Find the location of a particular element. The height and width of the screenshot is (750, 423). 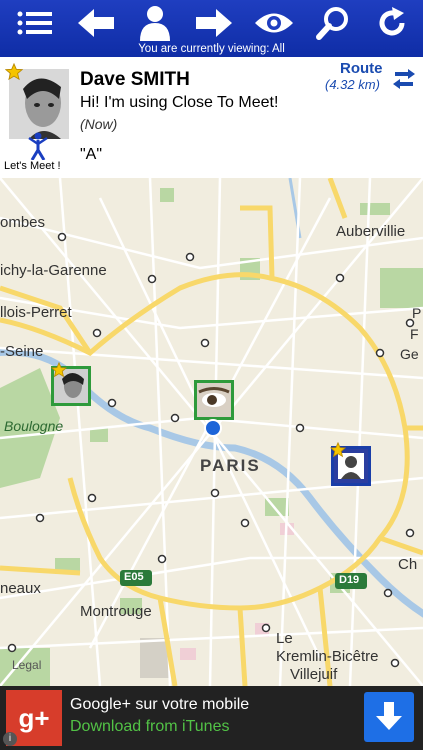

avatar is located at coordinates (214, 400).